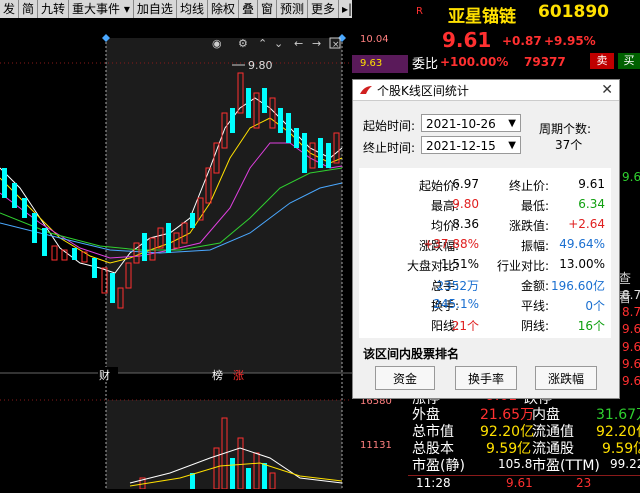 This screenshot has width=640, height=493. What do you see at coordinates (278, 43) in the screenshot?
I see `chevron-down-icon: ⌄` at bounding box center [278, 43].